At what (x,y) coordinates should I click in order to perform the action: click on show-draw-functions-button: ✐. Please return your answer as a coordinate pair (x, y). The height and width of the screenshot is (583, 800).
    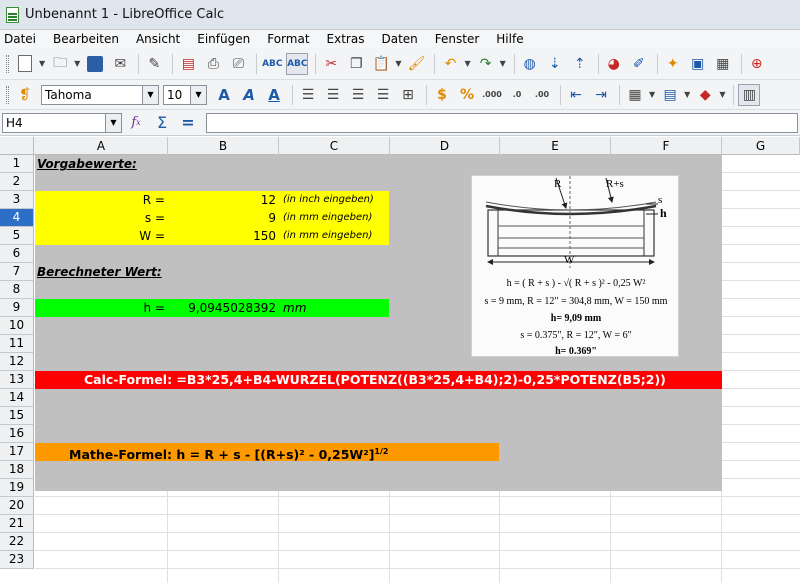
    Looking at the image, I should click on (639, 64).